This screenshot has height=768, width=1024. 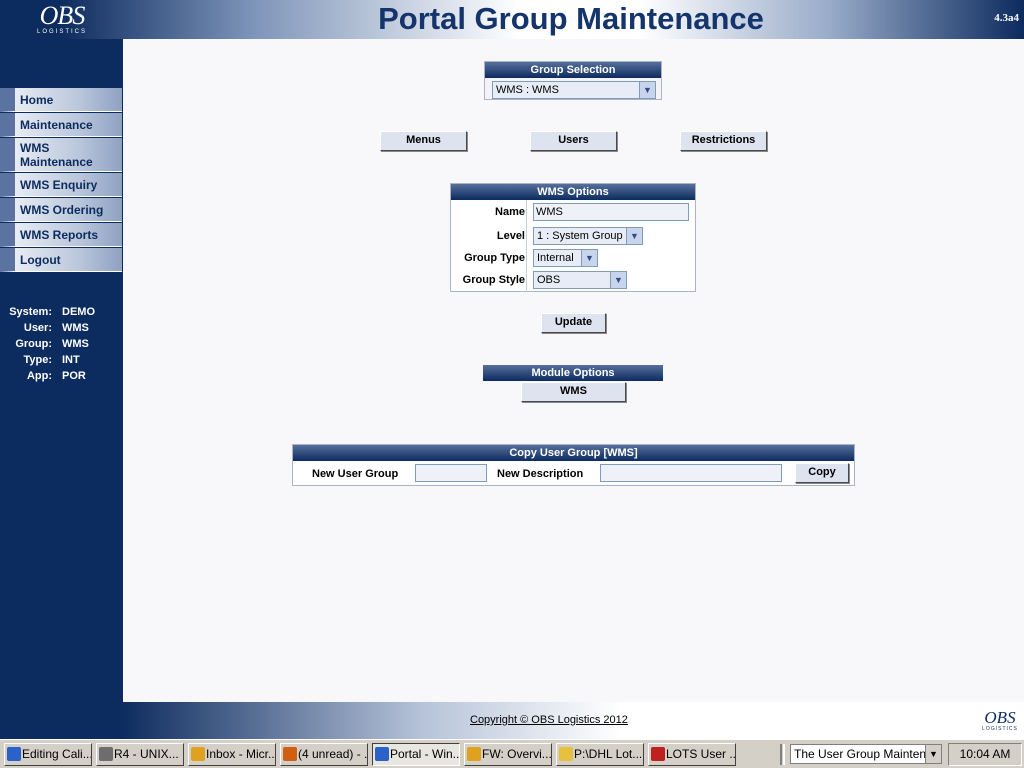 I want to click on info-row-group: Group: WMS, so click(x=61, y=344).